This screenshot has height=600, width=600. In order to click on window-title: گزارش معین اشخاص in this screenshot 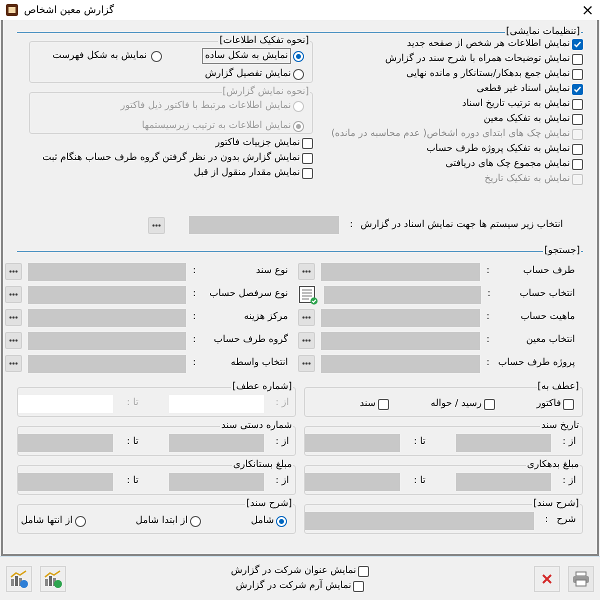, I will do `click(69, 10)`.